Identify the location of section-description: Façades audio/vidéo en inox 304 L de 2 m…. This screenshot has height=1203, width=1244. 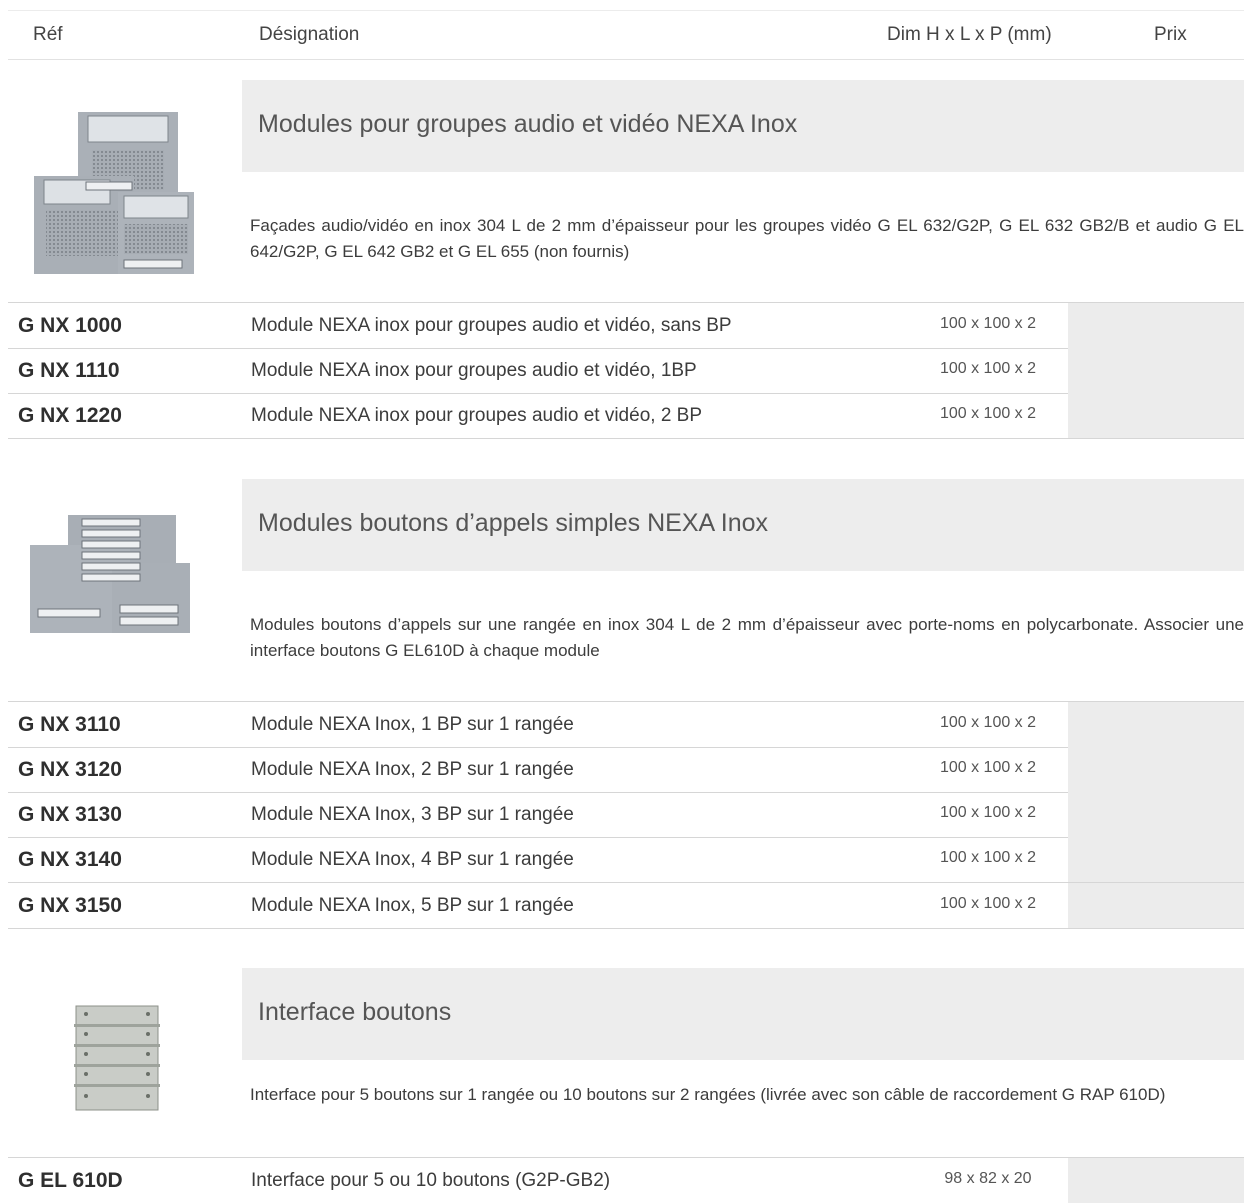
(747, 238).